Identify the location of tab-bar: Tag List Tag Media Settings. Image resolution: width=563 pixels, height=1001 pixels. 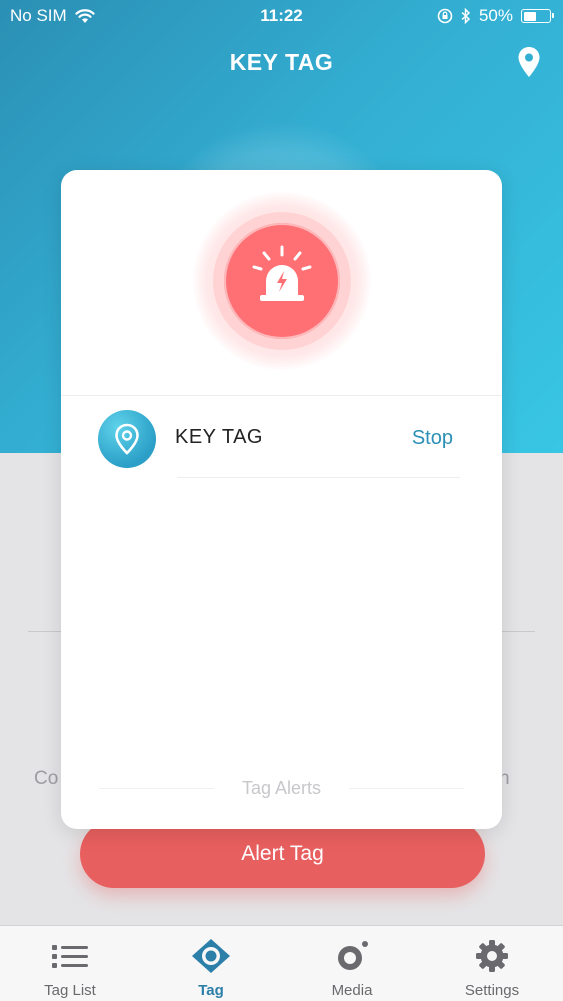
(281, 963).